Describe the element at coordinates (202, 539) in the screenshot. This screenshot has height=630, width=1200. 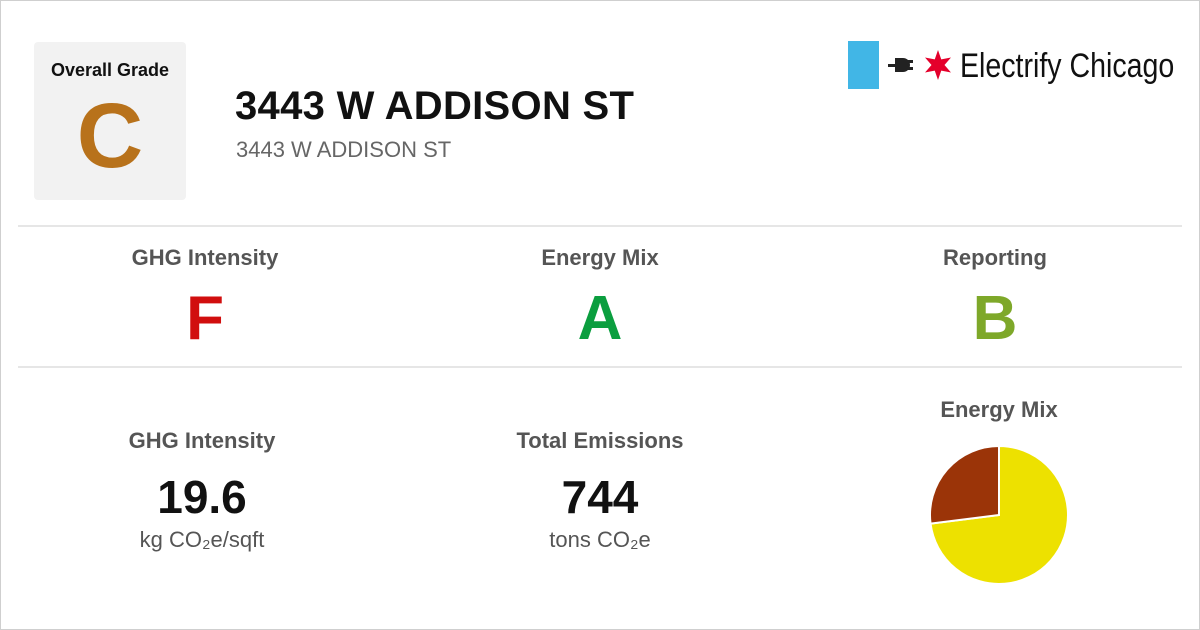
I see `ghg-intensity-unit: kg CO₂e/sqft` at that location.